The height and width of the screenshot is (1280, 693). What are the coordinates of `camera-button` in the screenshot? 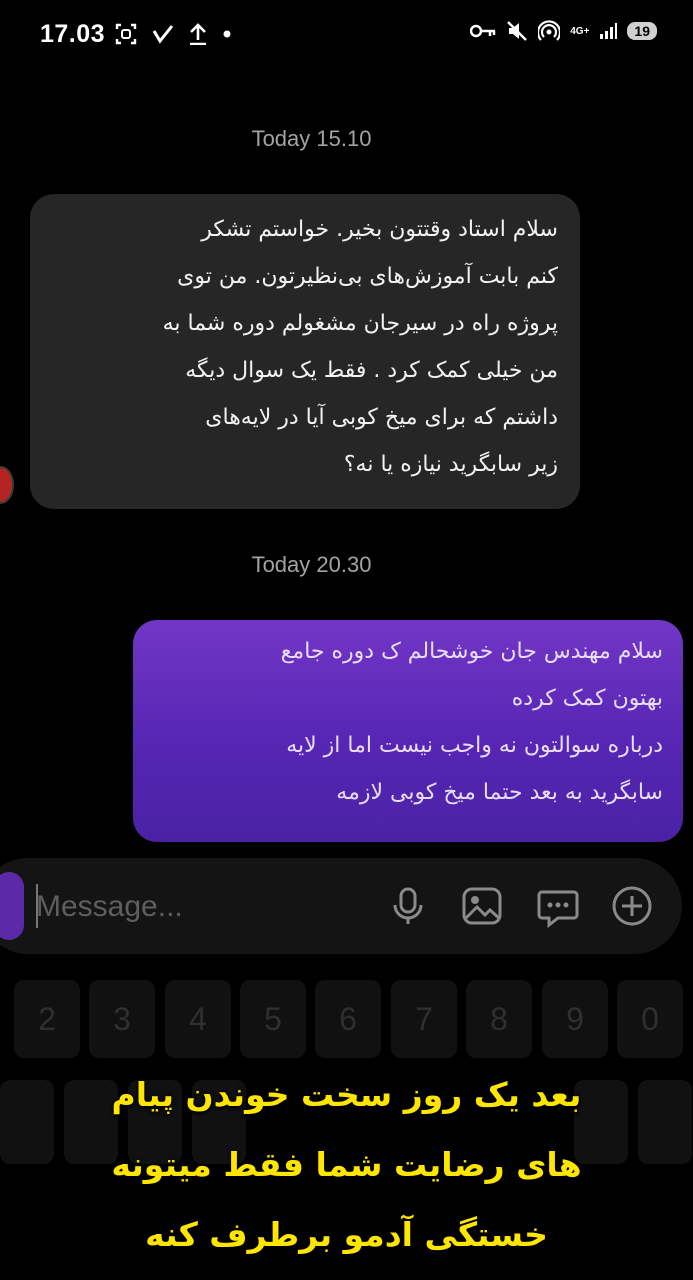 It's located at (12, 906).